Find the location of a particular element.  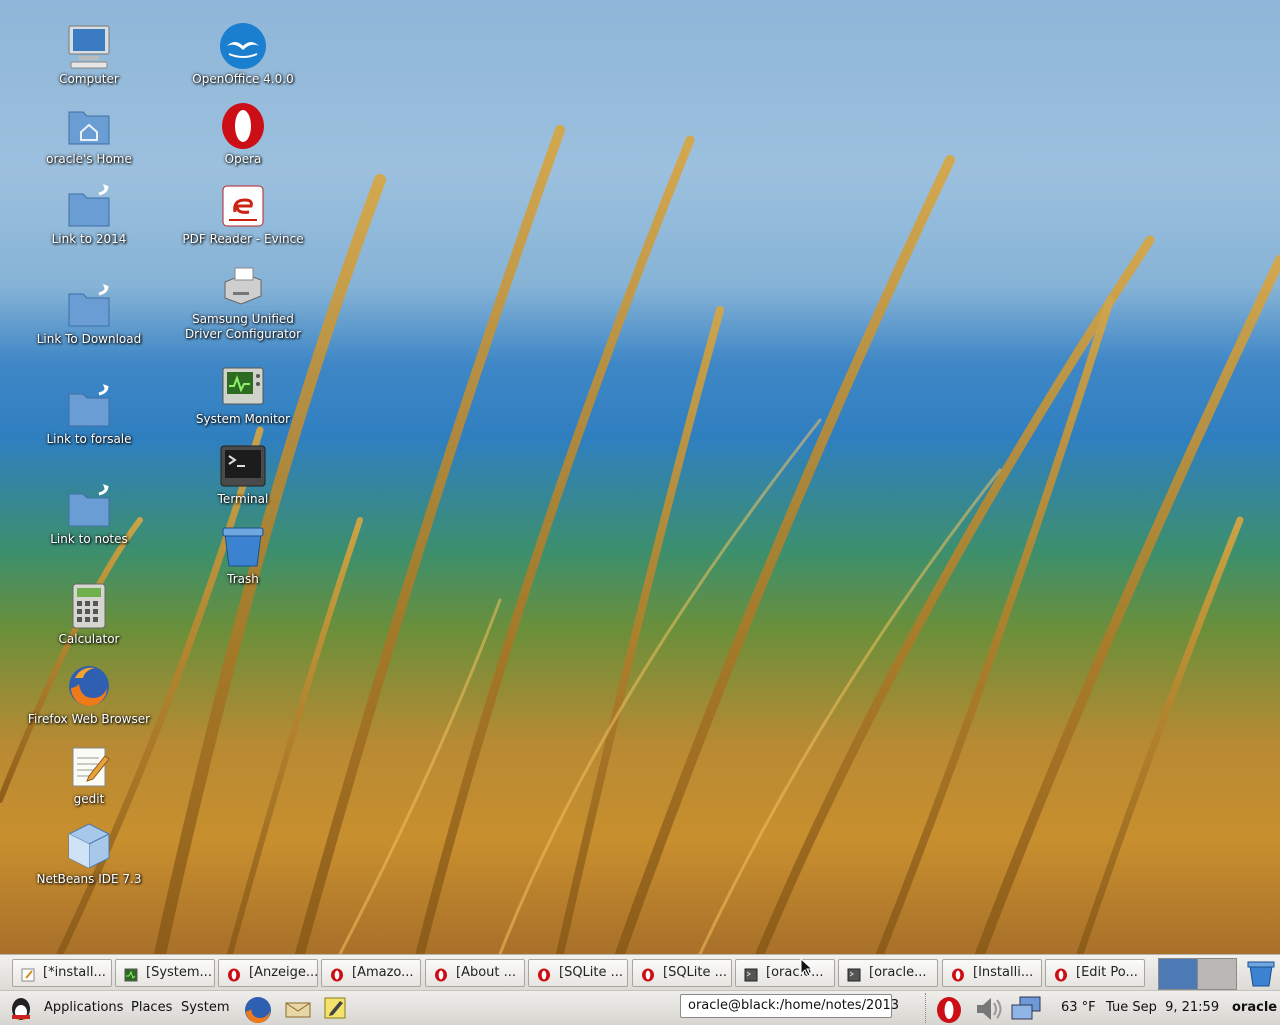

panel-separator is located at coordinates (926, 1008).